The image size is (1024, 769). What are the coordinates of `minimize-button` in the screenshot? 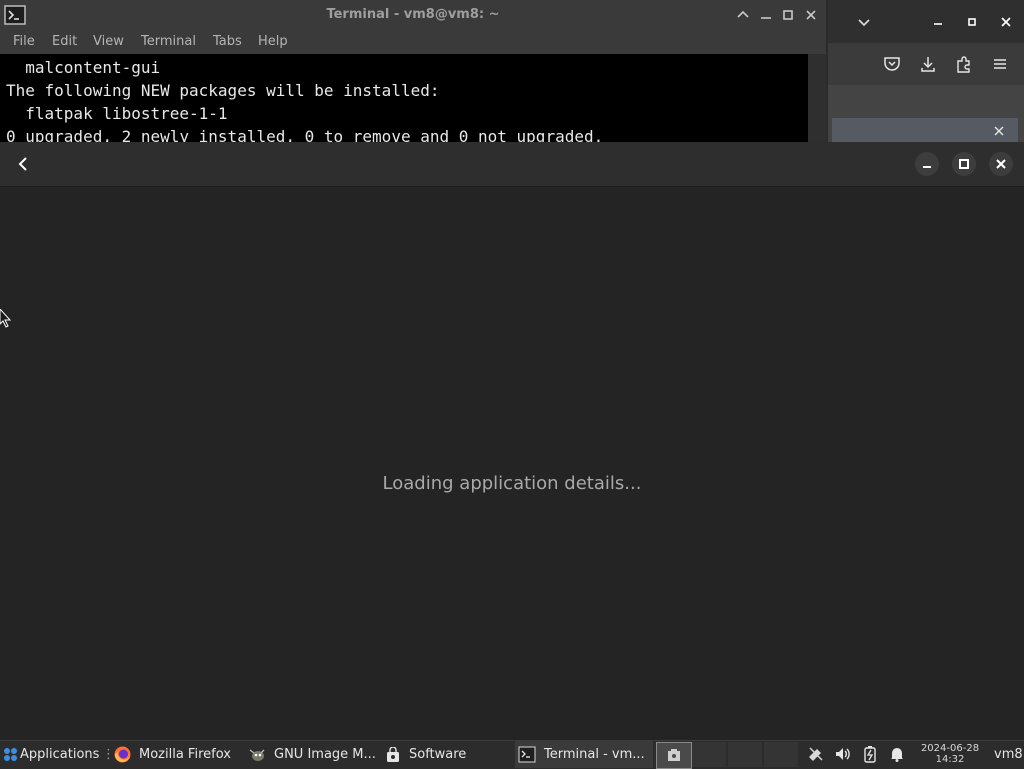 It's located at (927, 164).